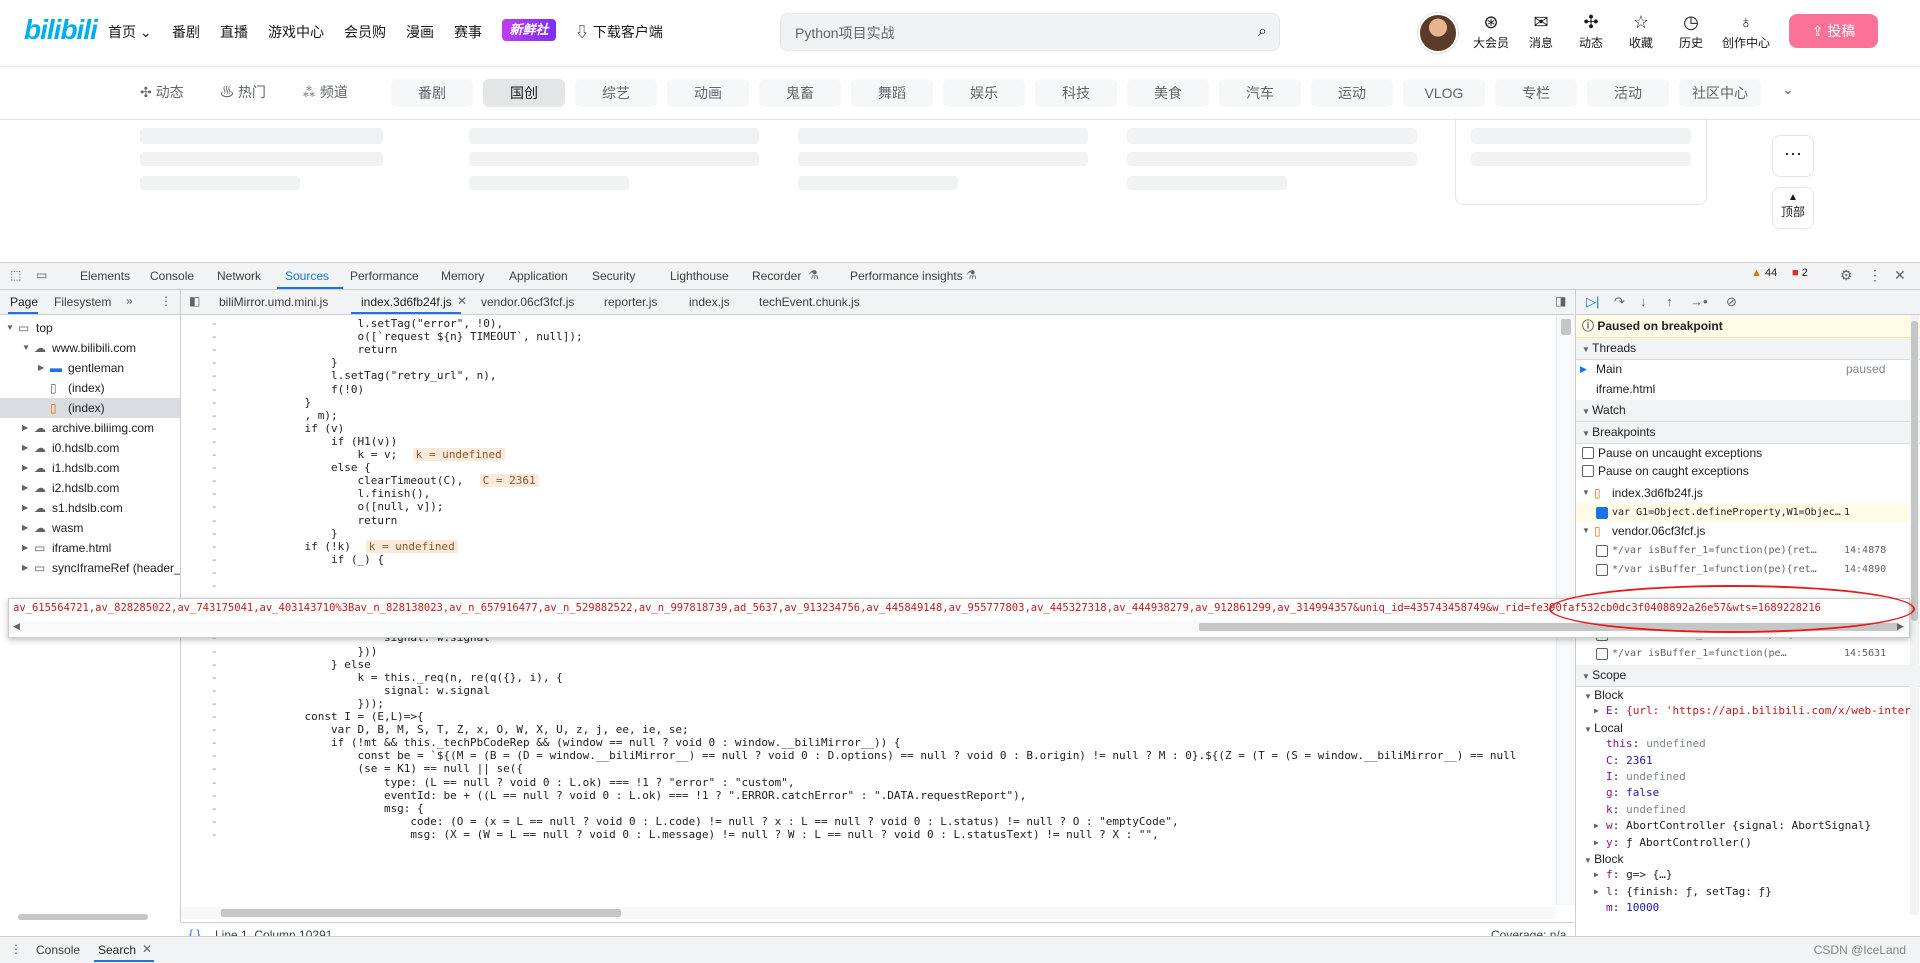 The height and width of the screenshot is (963, 1920). What do you see at coordinates (699, 276) in the screenshot?
I see `devtools-tab: Lighthouse` at bounding box center [699, 276].